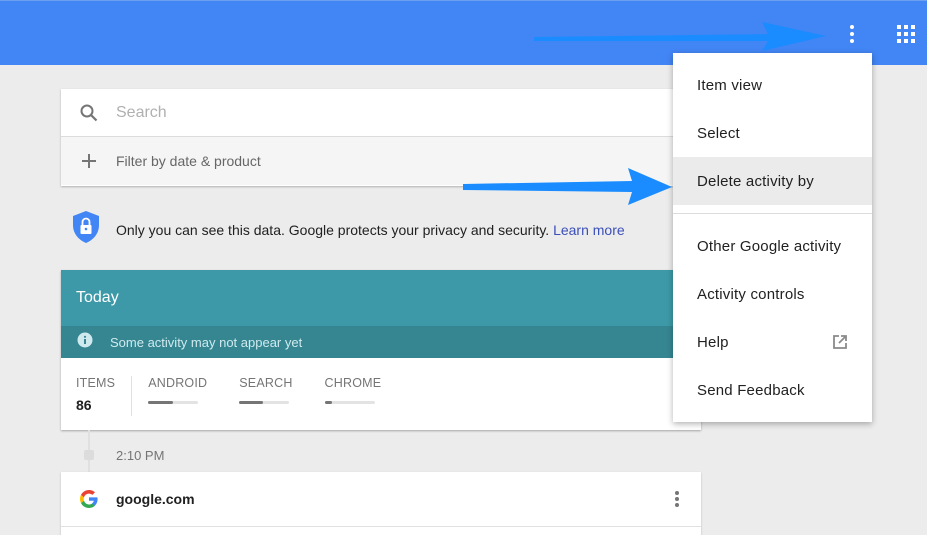 The width and height of the screenshot is (927, 535). I want to click on open-in-new-icon, so click(840, 344).